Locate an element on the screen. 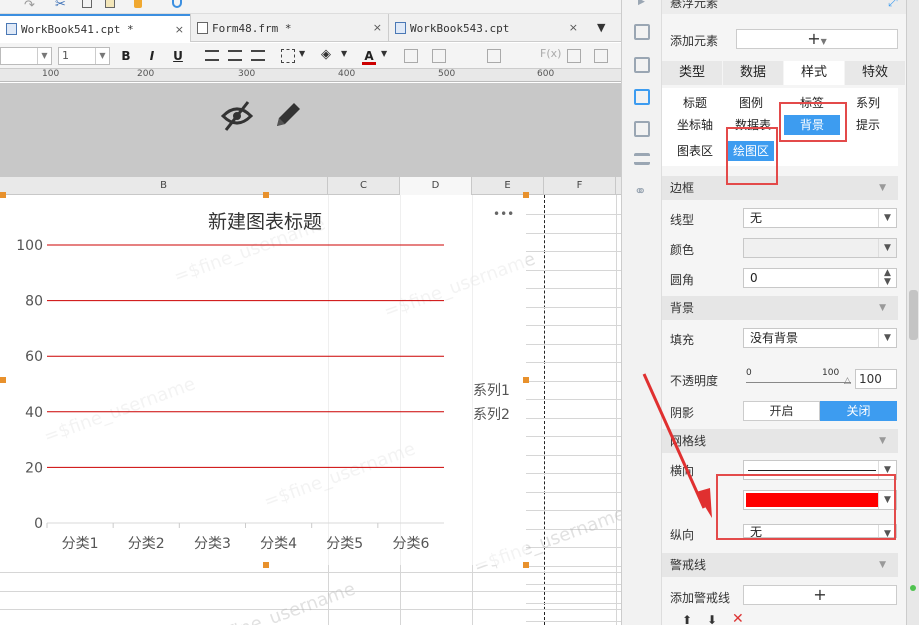 The width and height of the screenshot is (919, 627). y-tick-label: 20 is located at coordinates (34, 468).